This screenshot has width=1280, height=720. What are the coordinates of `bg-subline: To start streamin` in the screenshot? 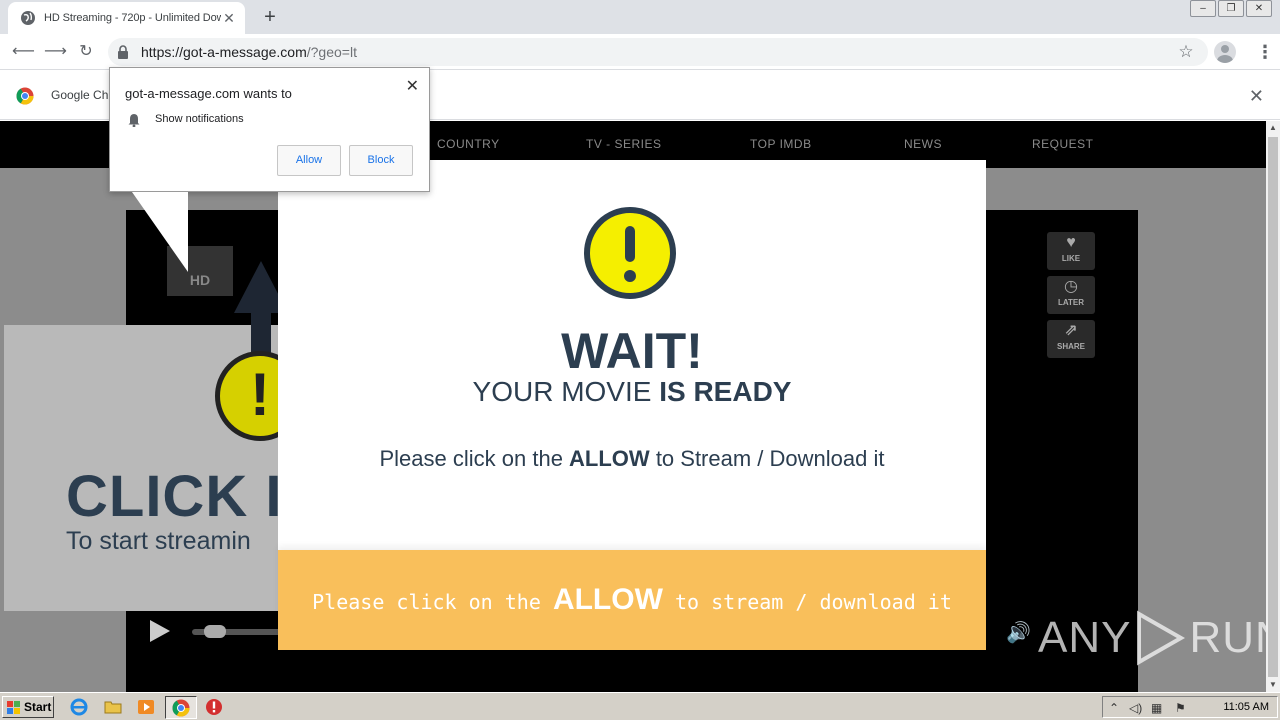 It's located at (158, 541).